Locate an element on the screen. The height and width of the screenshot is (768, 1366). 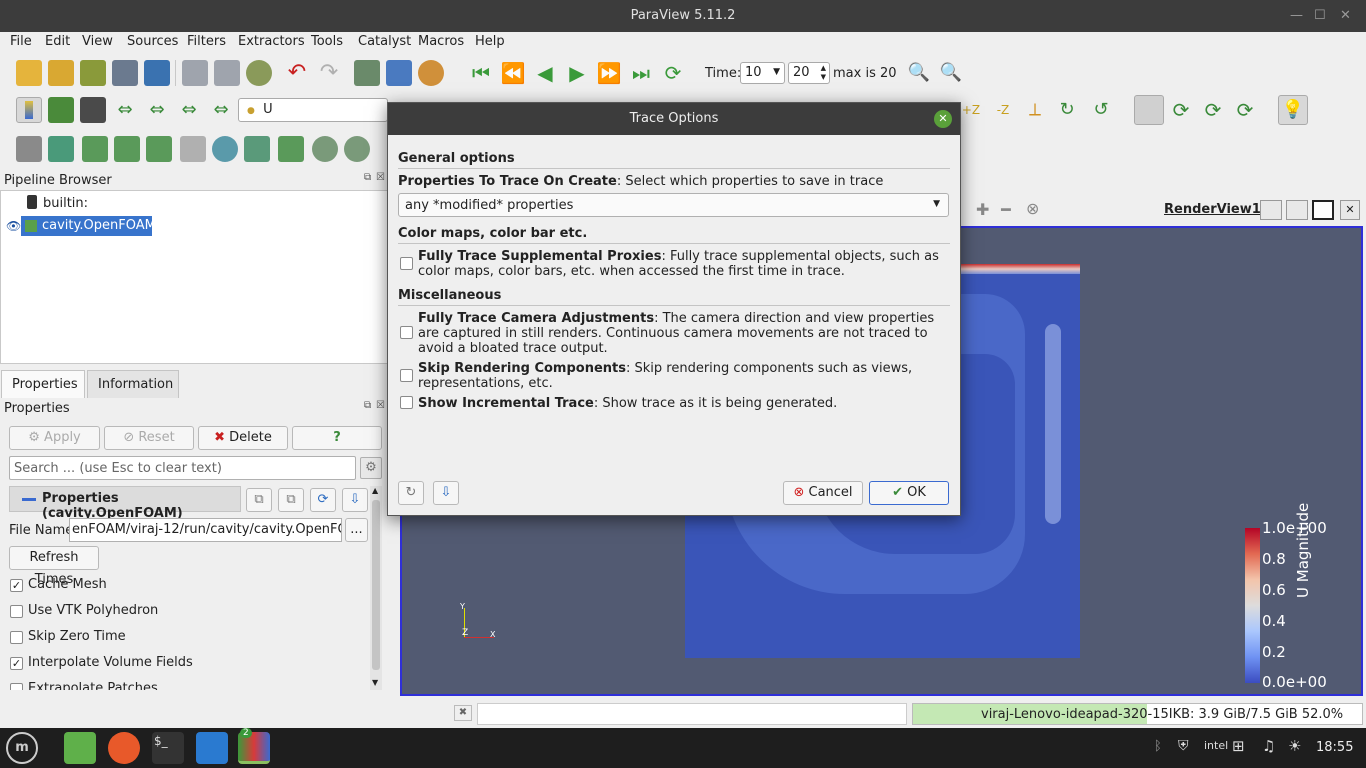
threshold-icon is located at coordinates (159, 149).